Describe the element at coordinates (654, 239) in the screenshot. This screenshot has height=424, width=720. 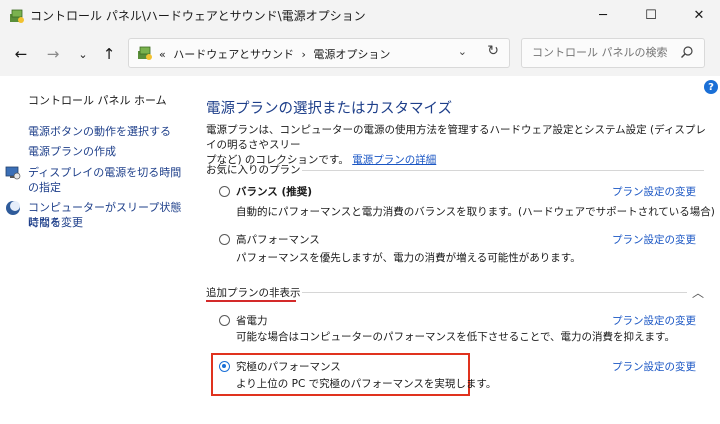
I see `change-plan-settings-high-performance: プラン設定の変更` at that location.